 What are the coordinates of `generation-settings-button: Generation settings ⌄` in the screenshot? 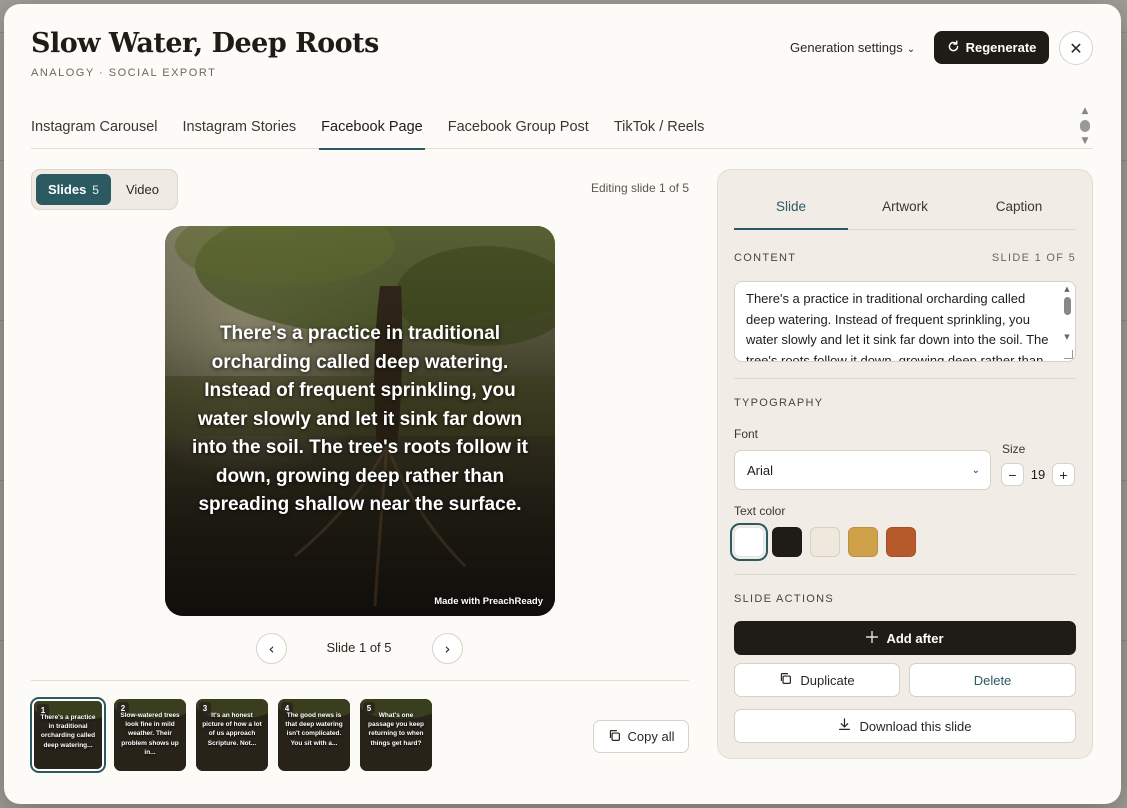 It's located at (852, 47).